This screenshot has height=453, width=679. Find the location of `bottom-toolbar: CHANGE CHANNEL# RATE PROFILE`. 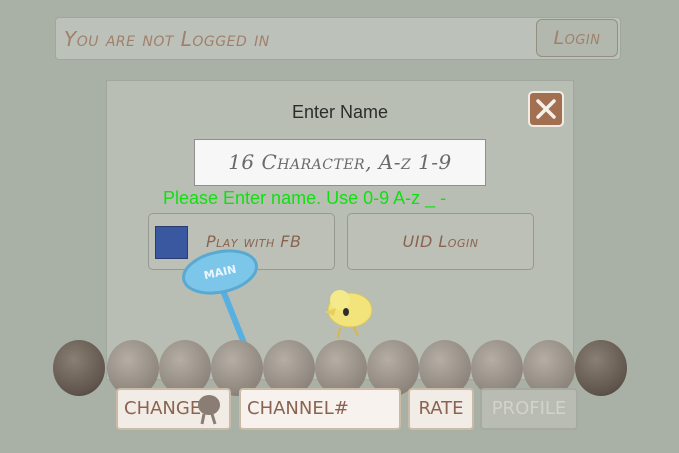

bottom-toolbar: CHANGE CHANNEL# RATE PROFILE is located at coordinates (351, 409).